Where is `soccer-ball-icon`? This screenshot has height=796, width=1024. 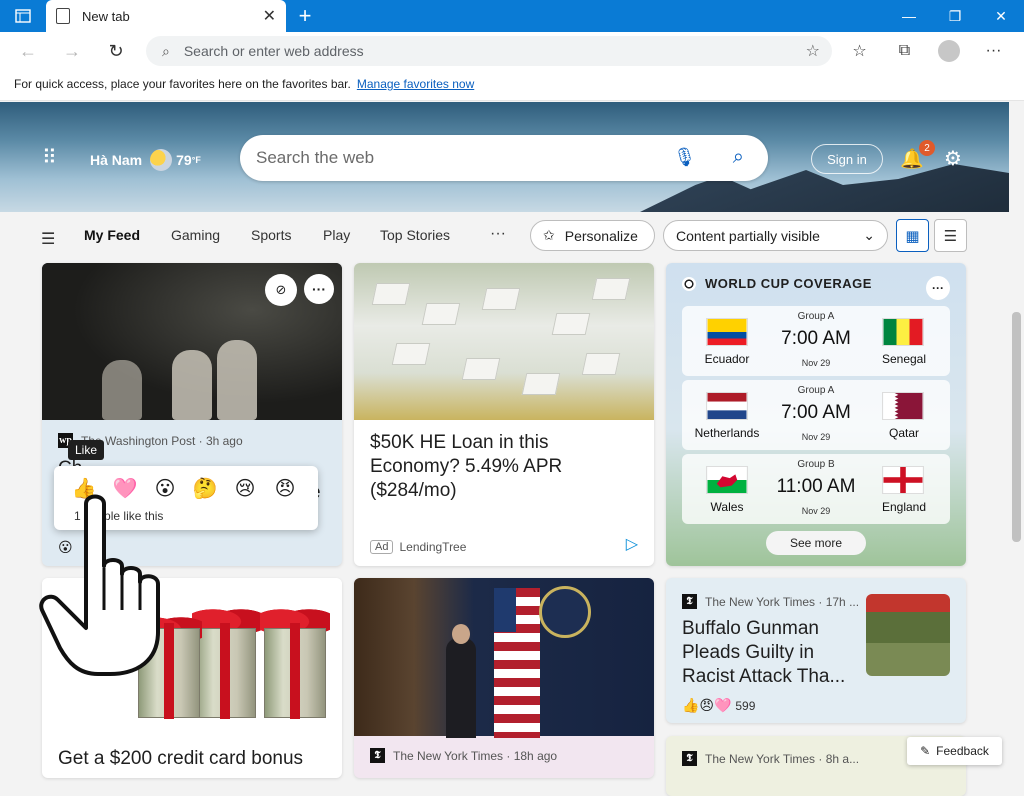 soccer-ball-icon is located at coordinates (689, 283).